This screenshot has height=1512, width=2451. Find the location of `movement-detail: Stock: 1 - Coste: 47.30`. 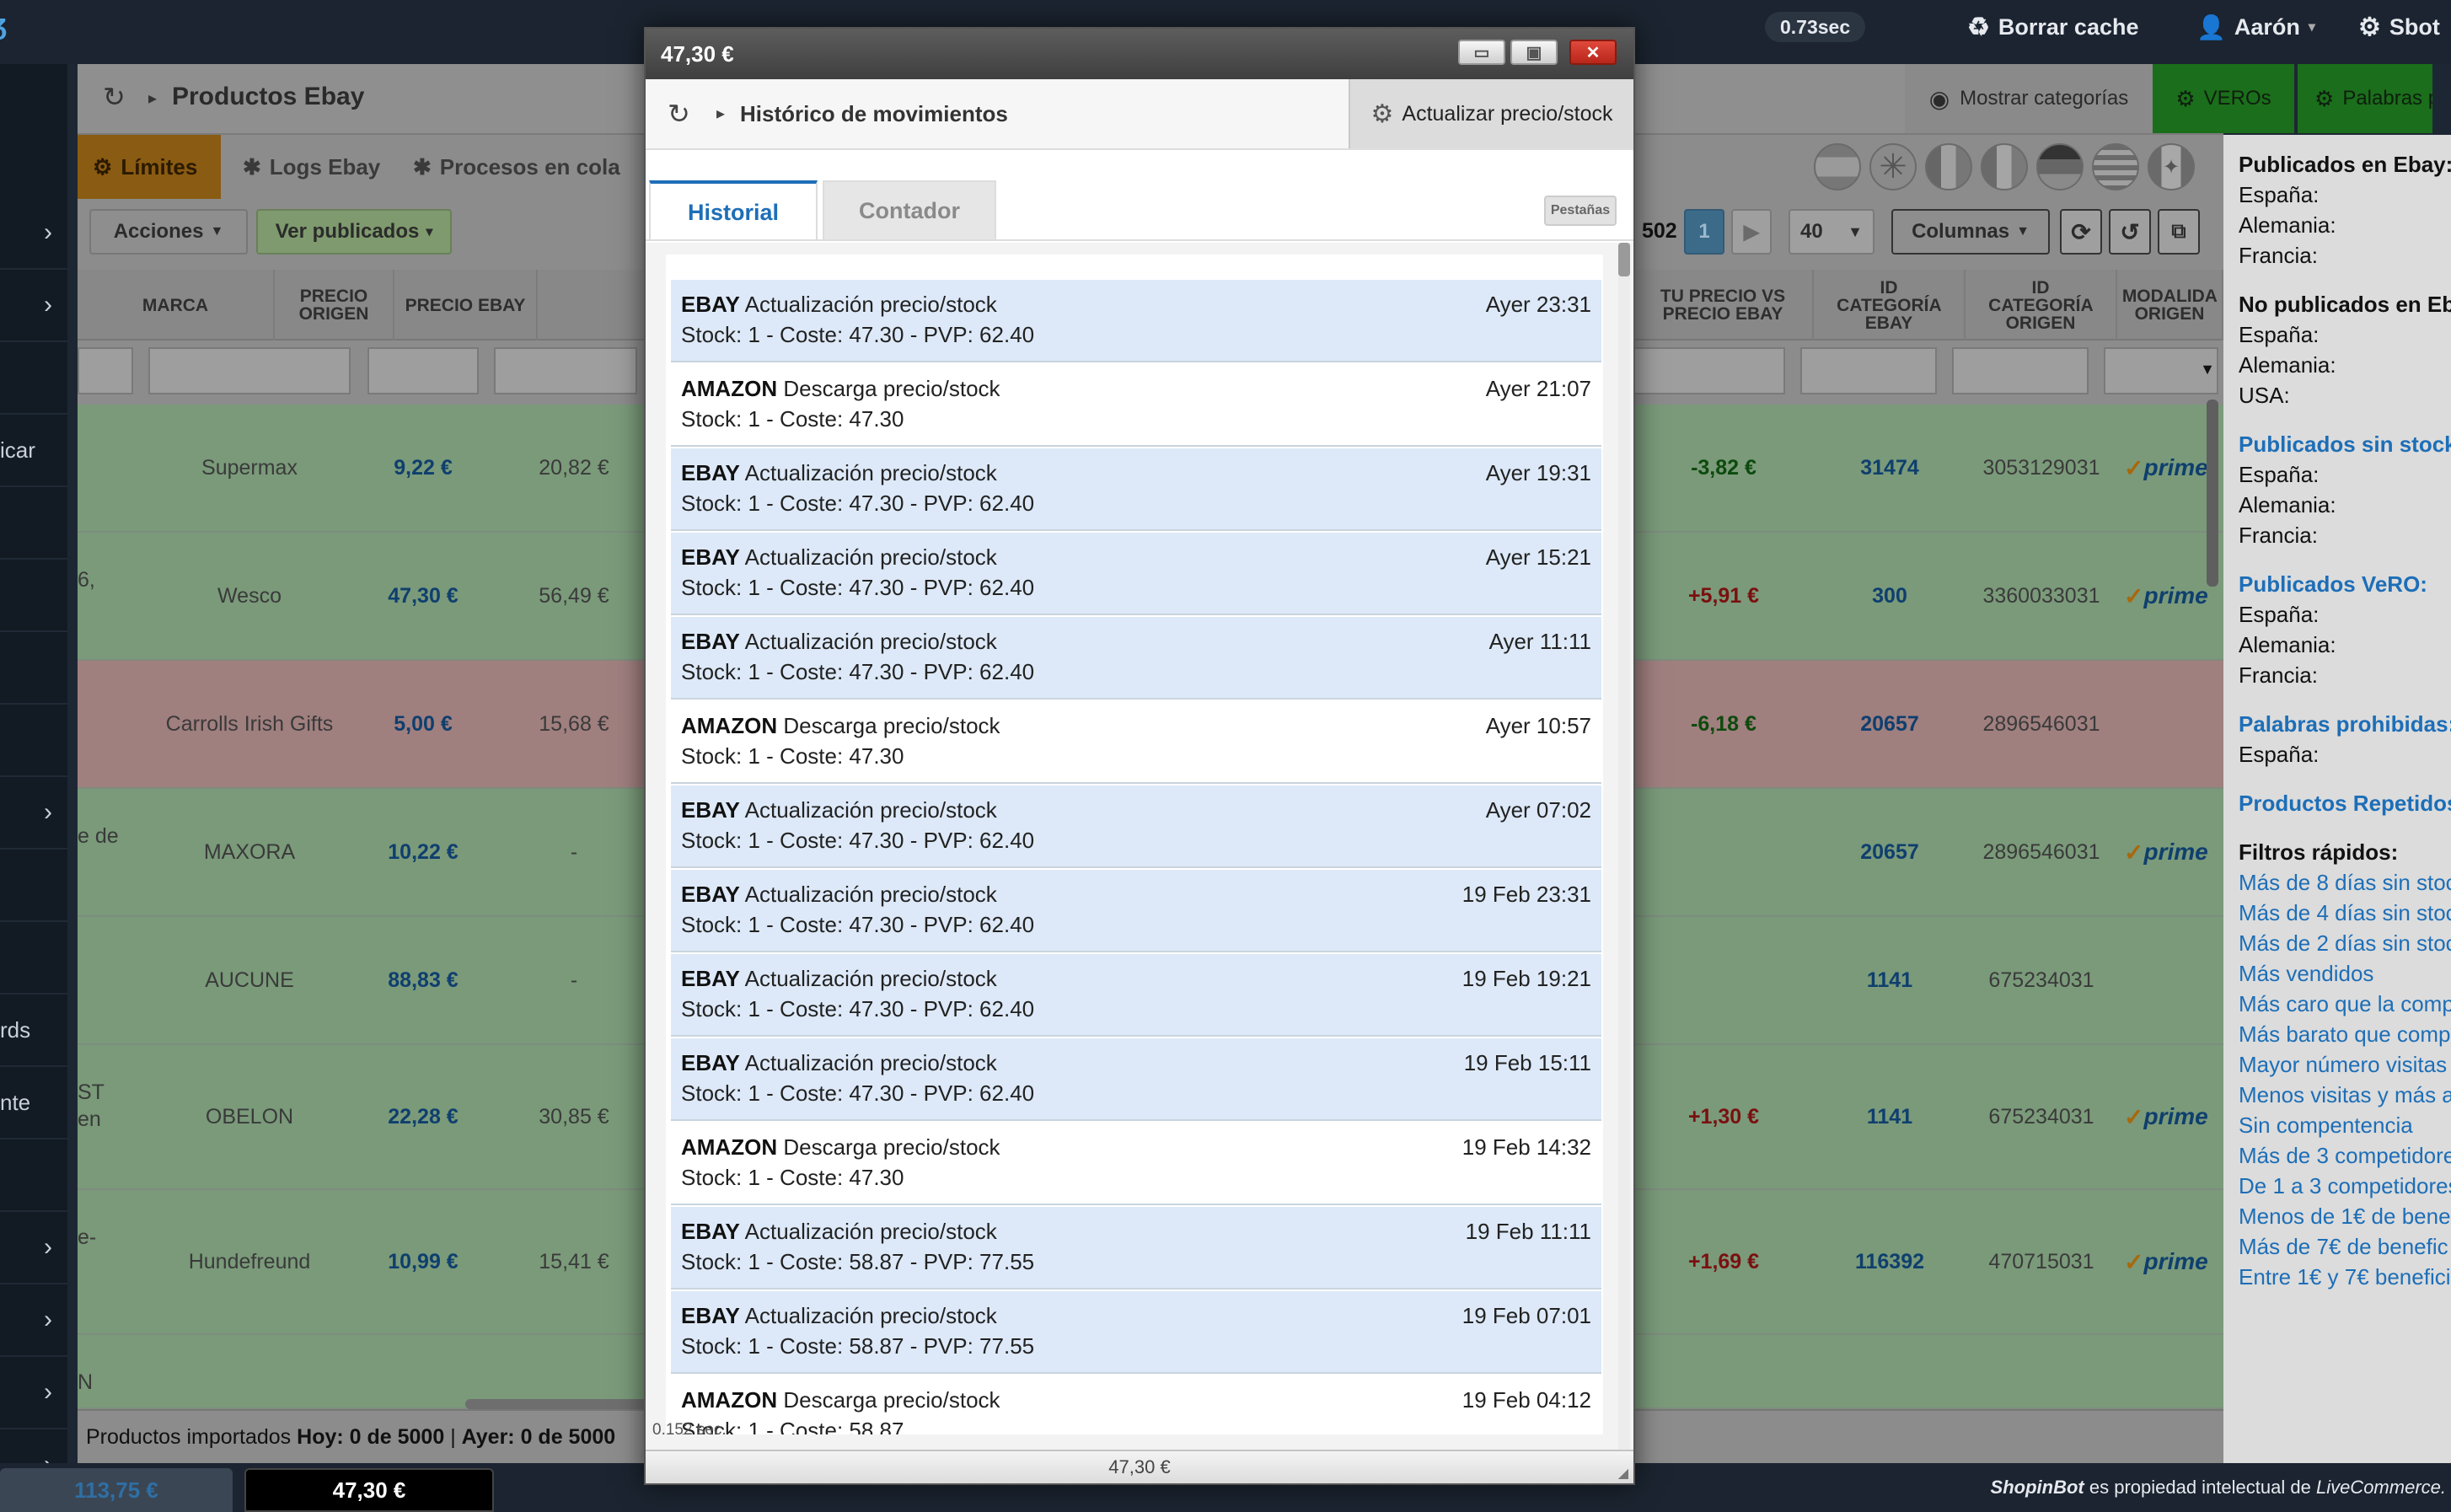

movement-detail: Stock: 1 - Coste: 47.30 is located at coordinates (793, 1177).